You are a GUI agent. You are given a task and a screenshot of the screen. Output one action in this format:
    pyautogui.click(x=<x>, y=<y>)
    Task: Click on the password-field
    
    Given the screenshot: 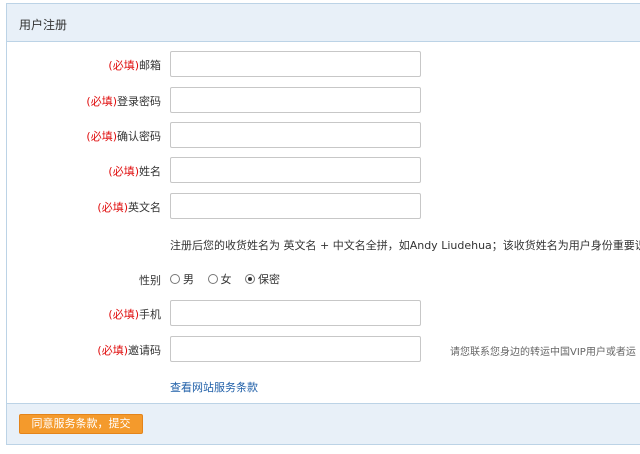 What is the action you would take?
    pyautogui.click(x=295, y=100)
    